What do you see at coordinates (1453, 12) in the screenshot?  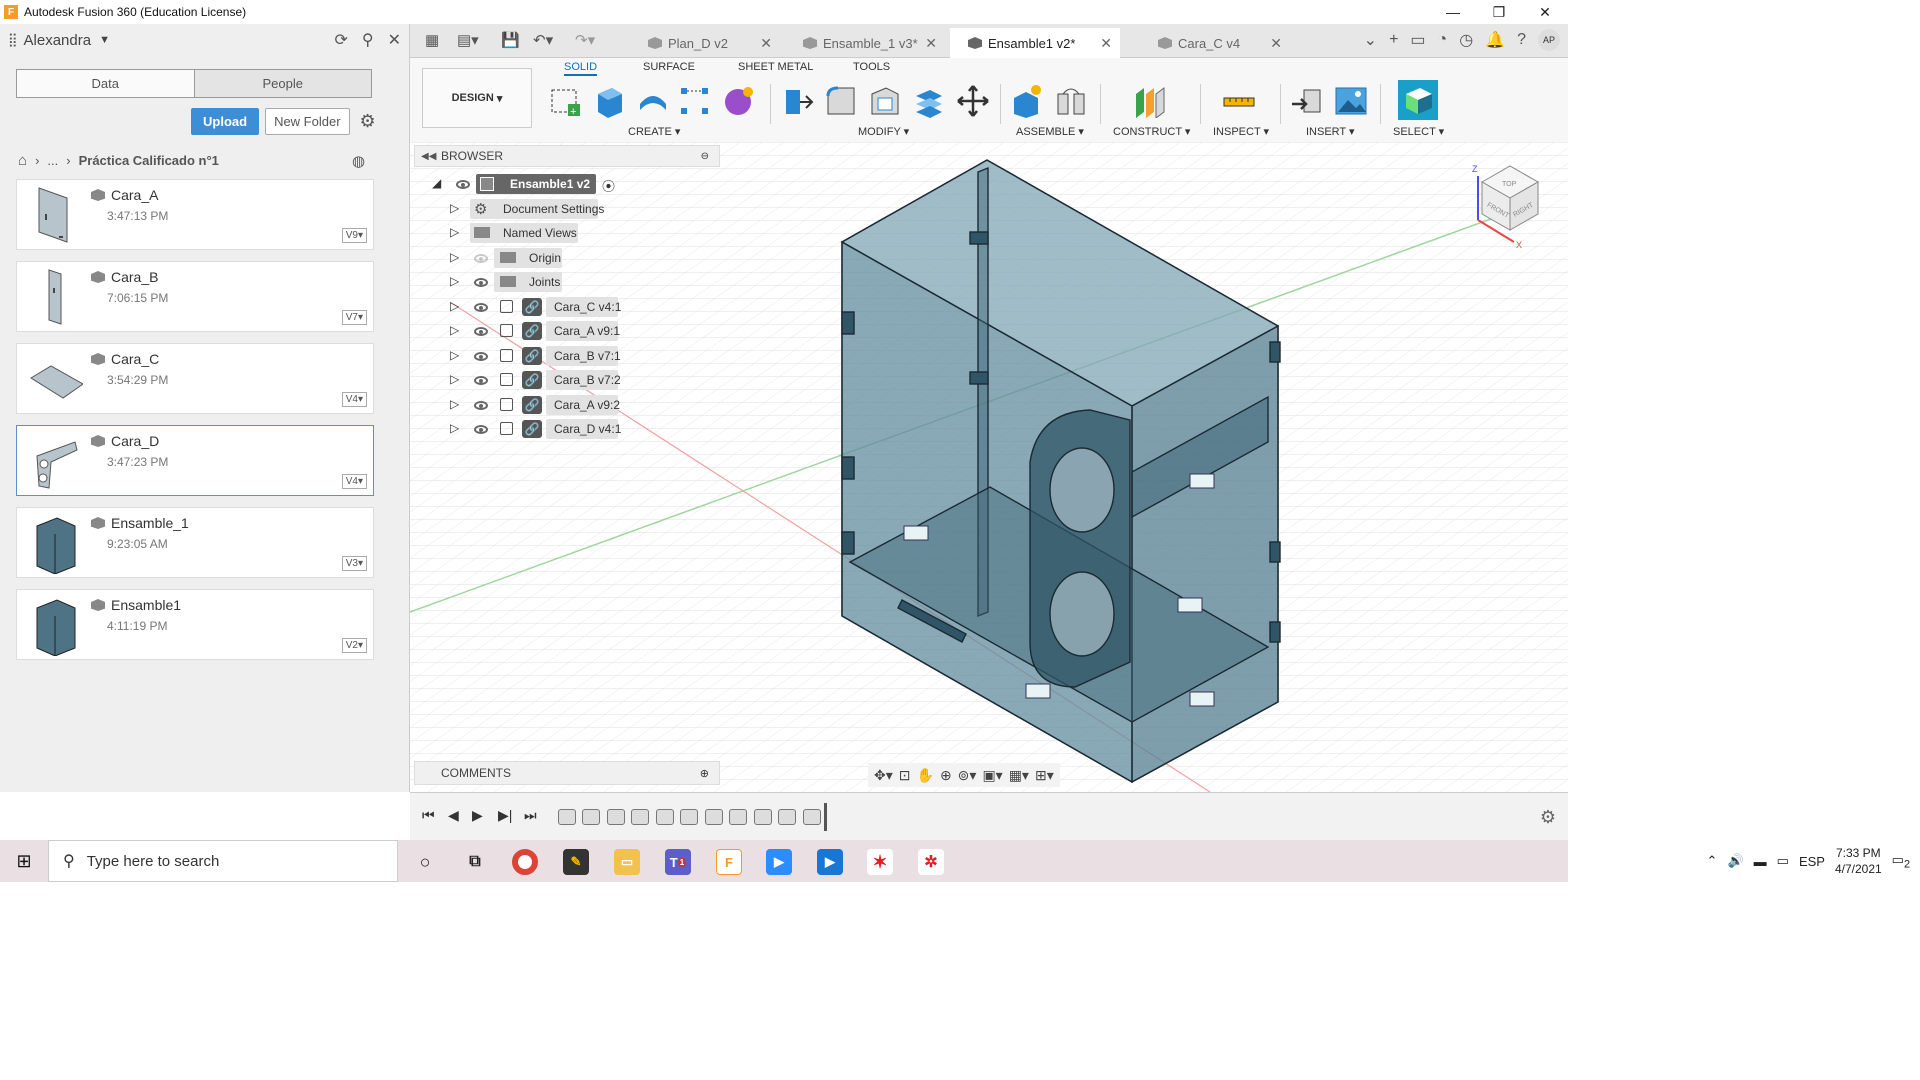 I see `minimize-button: —` at bounding box center [1453, 12].